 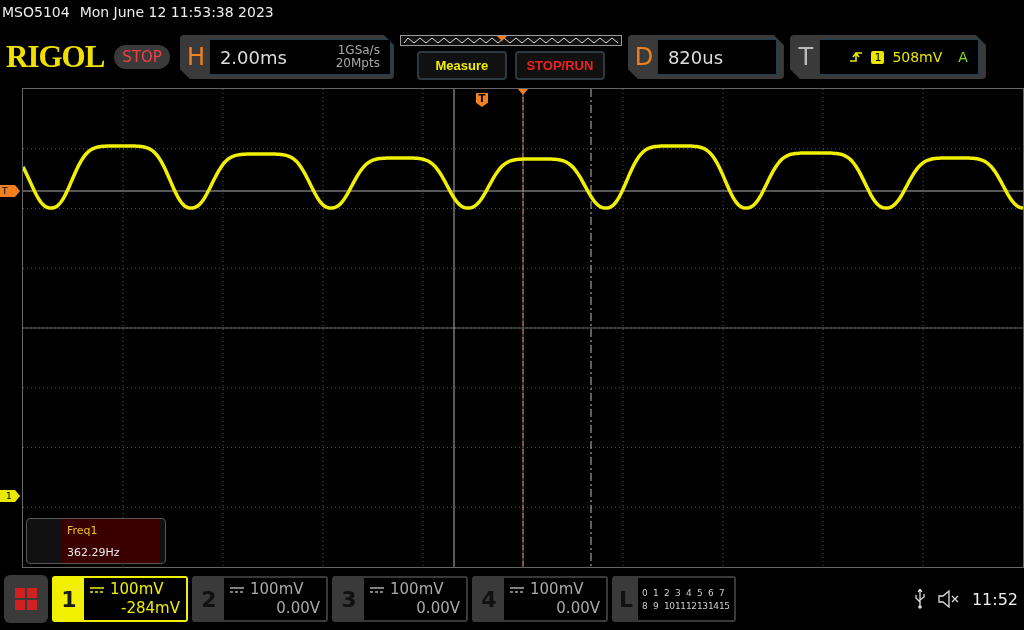 What do you see at coordinates (176, 13) in the screenshot?
I see `date-time: Mon June 12 11:53:38 2023` at bounding box center [176, 13].